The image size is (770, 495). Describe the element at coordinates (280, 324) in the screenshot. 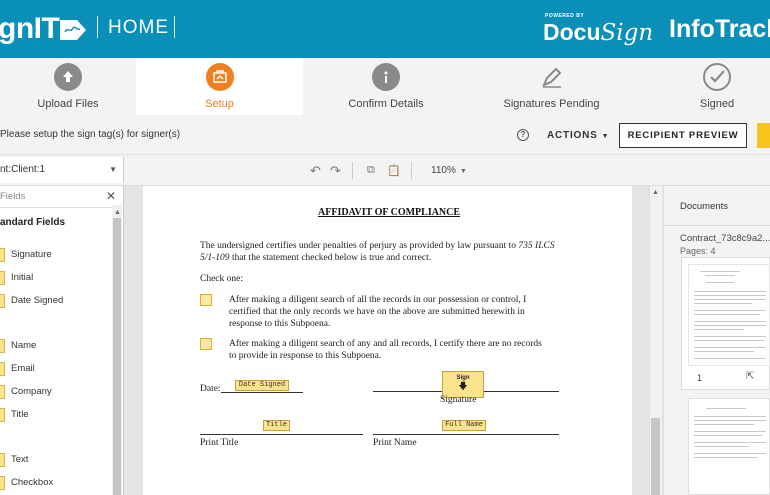

I see `option-line: response to this Subpoena.` at that location.